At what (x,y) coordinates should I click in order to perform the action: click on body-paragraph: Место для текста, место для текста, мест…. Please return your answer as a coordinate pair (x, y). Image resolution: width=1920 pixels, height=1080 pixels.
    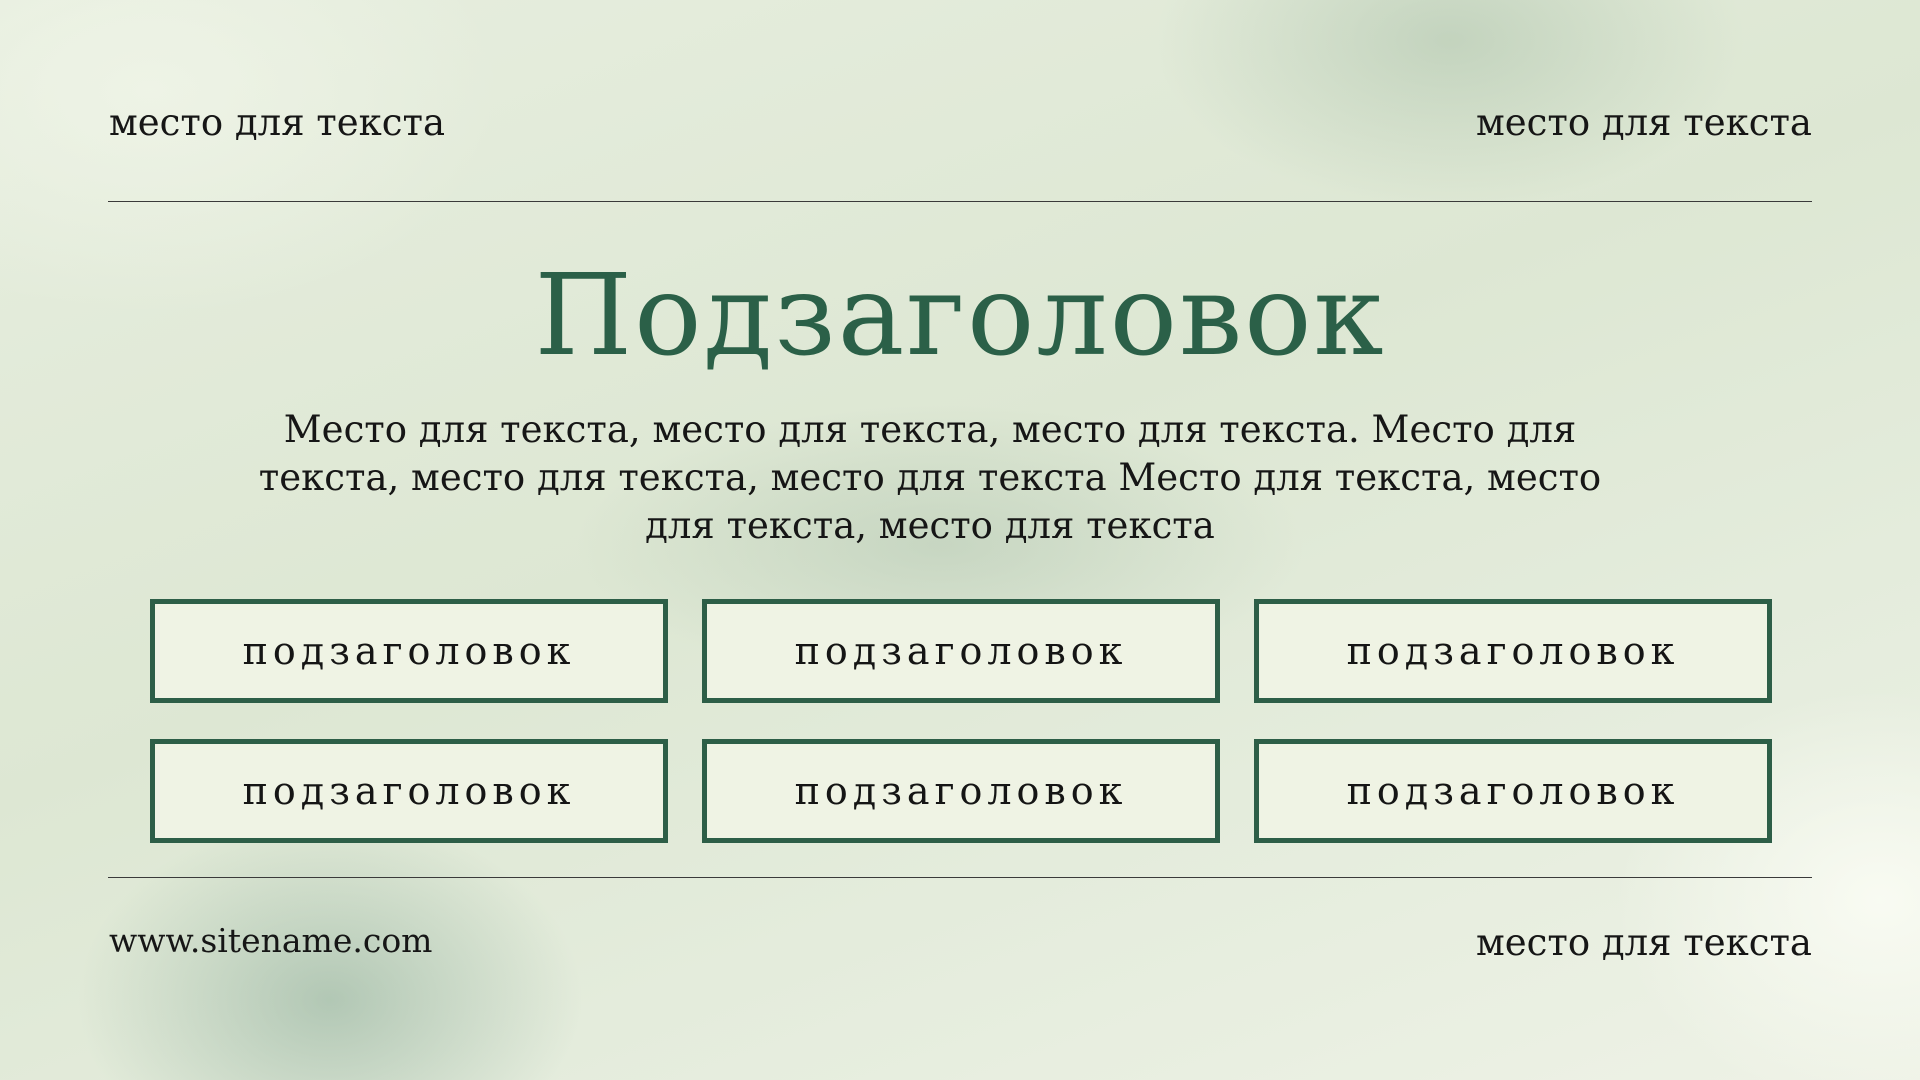
    Looking at the image, I should click on (930, 477).